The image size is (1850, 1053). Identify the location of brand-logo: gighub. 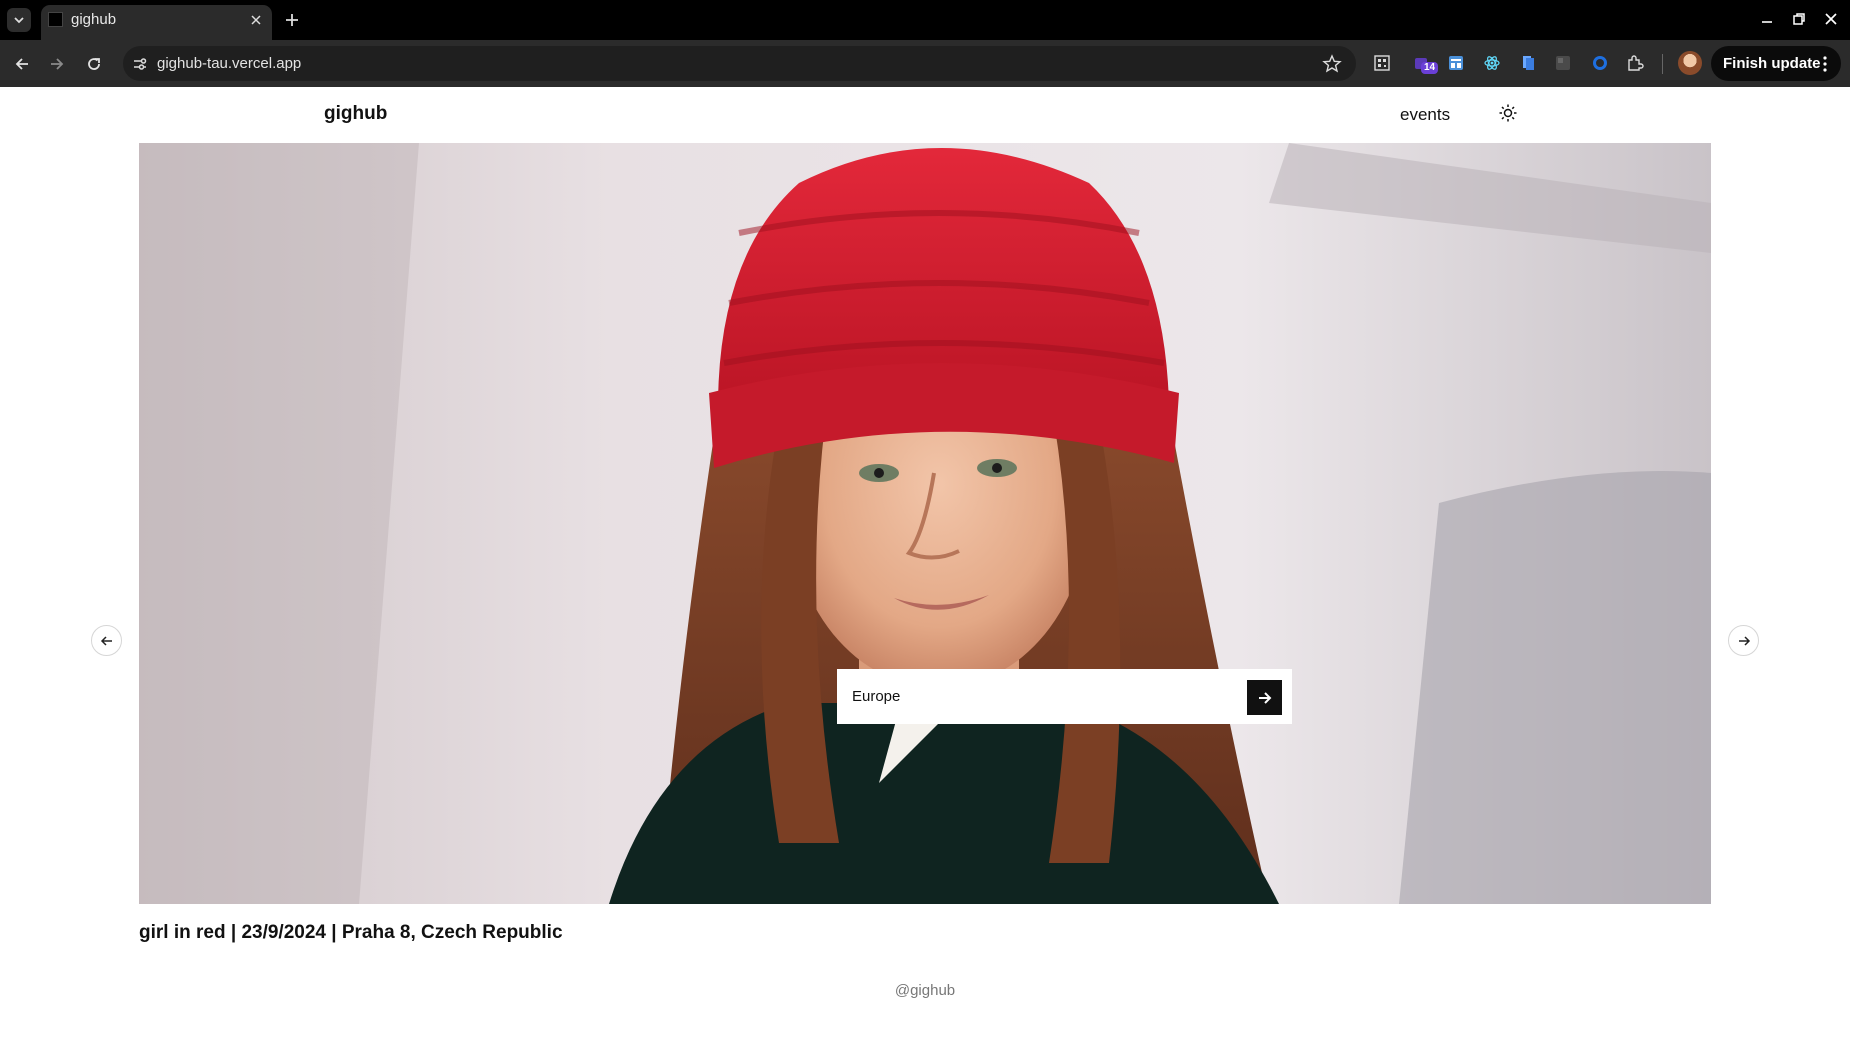
(355, 114).